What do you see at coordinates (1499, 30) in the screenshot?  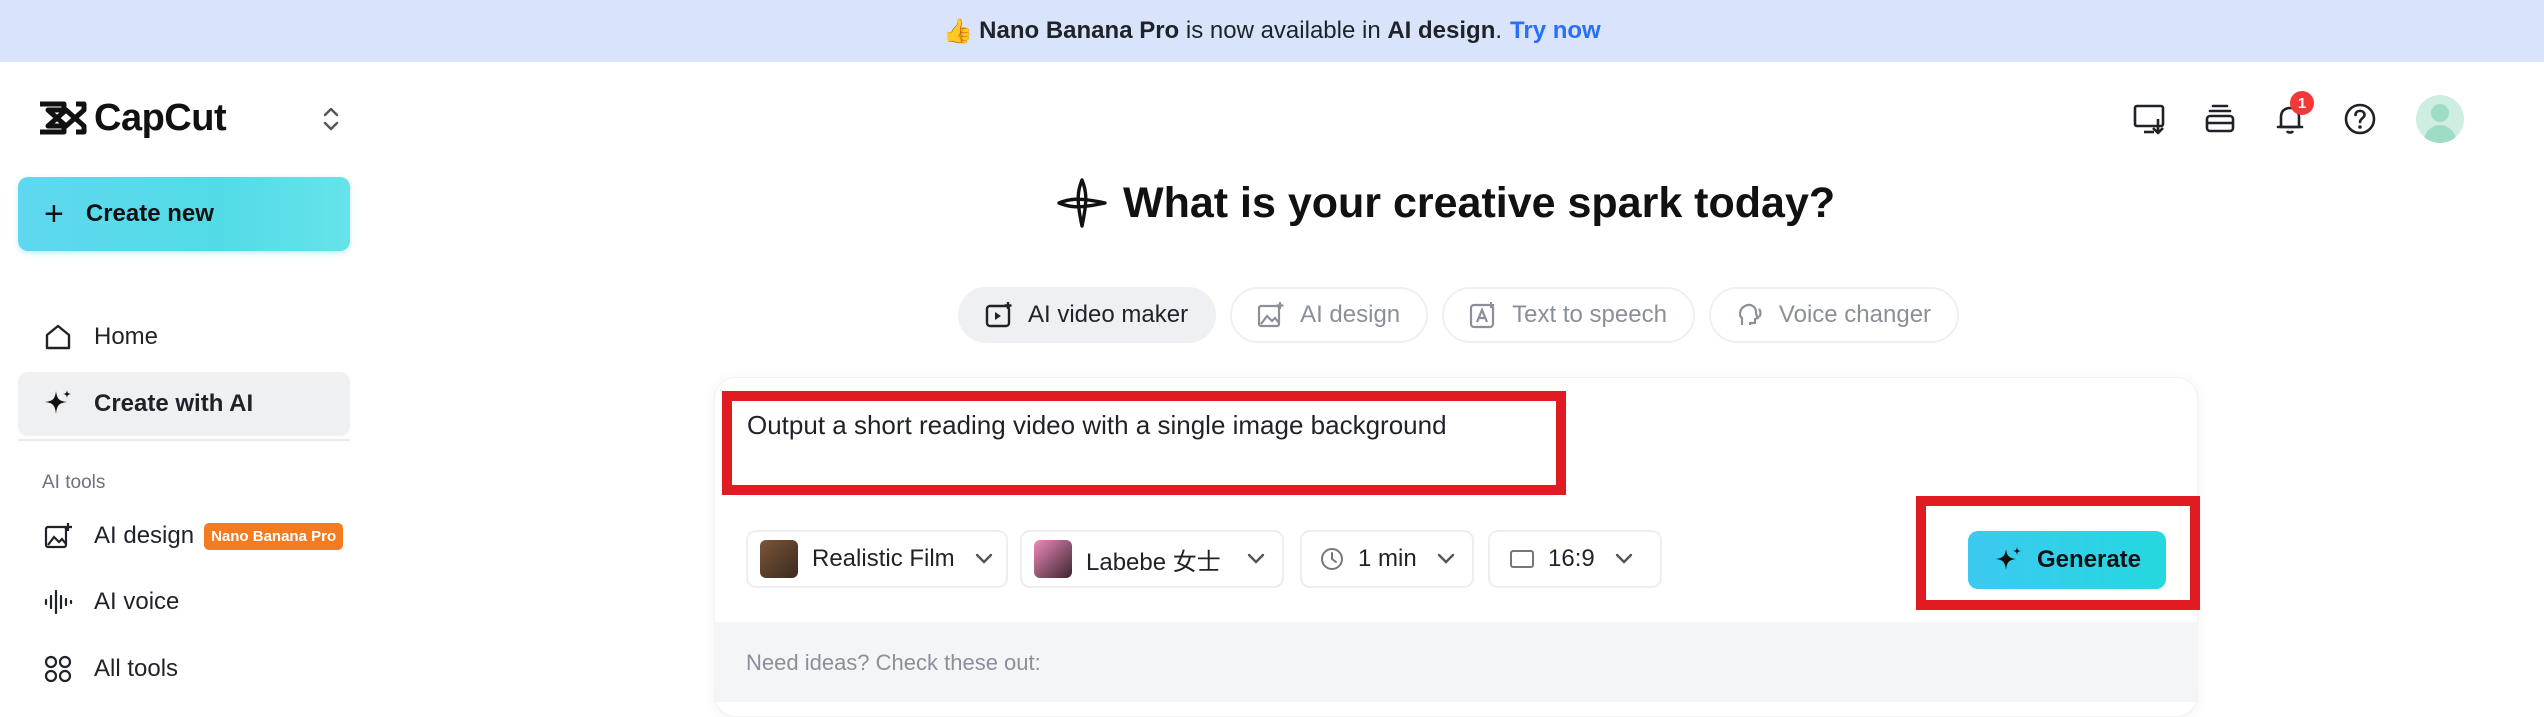 I see `banner-period: .` at bounding box center [1499, 30].